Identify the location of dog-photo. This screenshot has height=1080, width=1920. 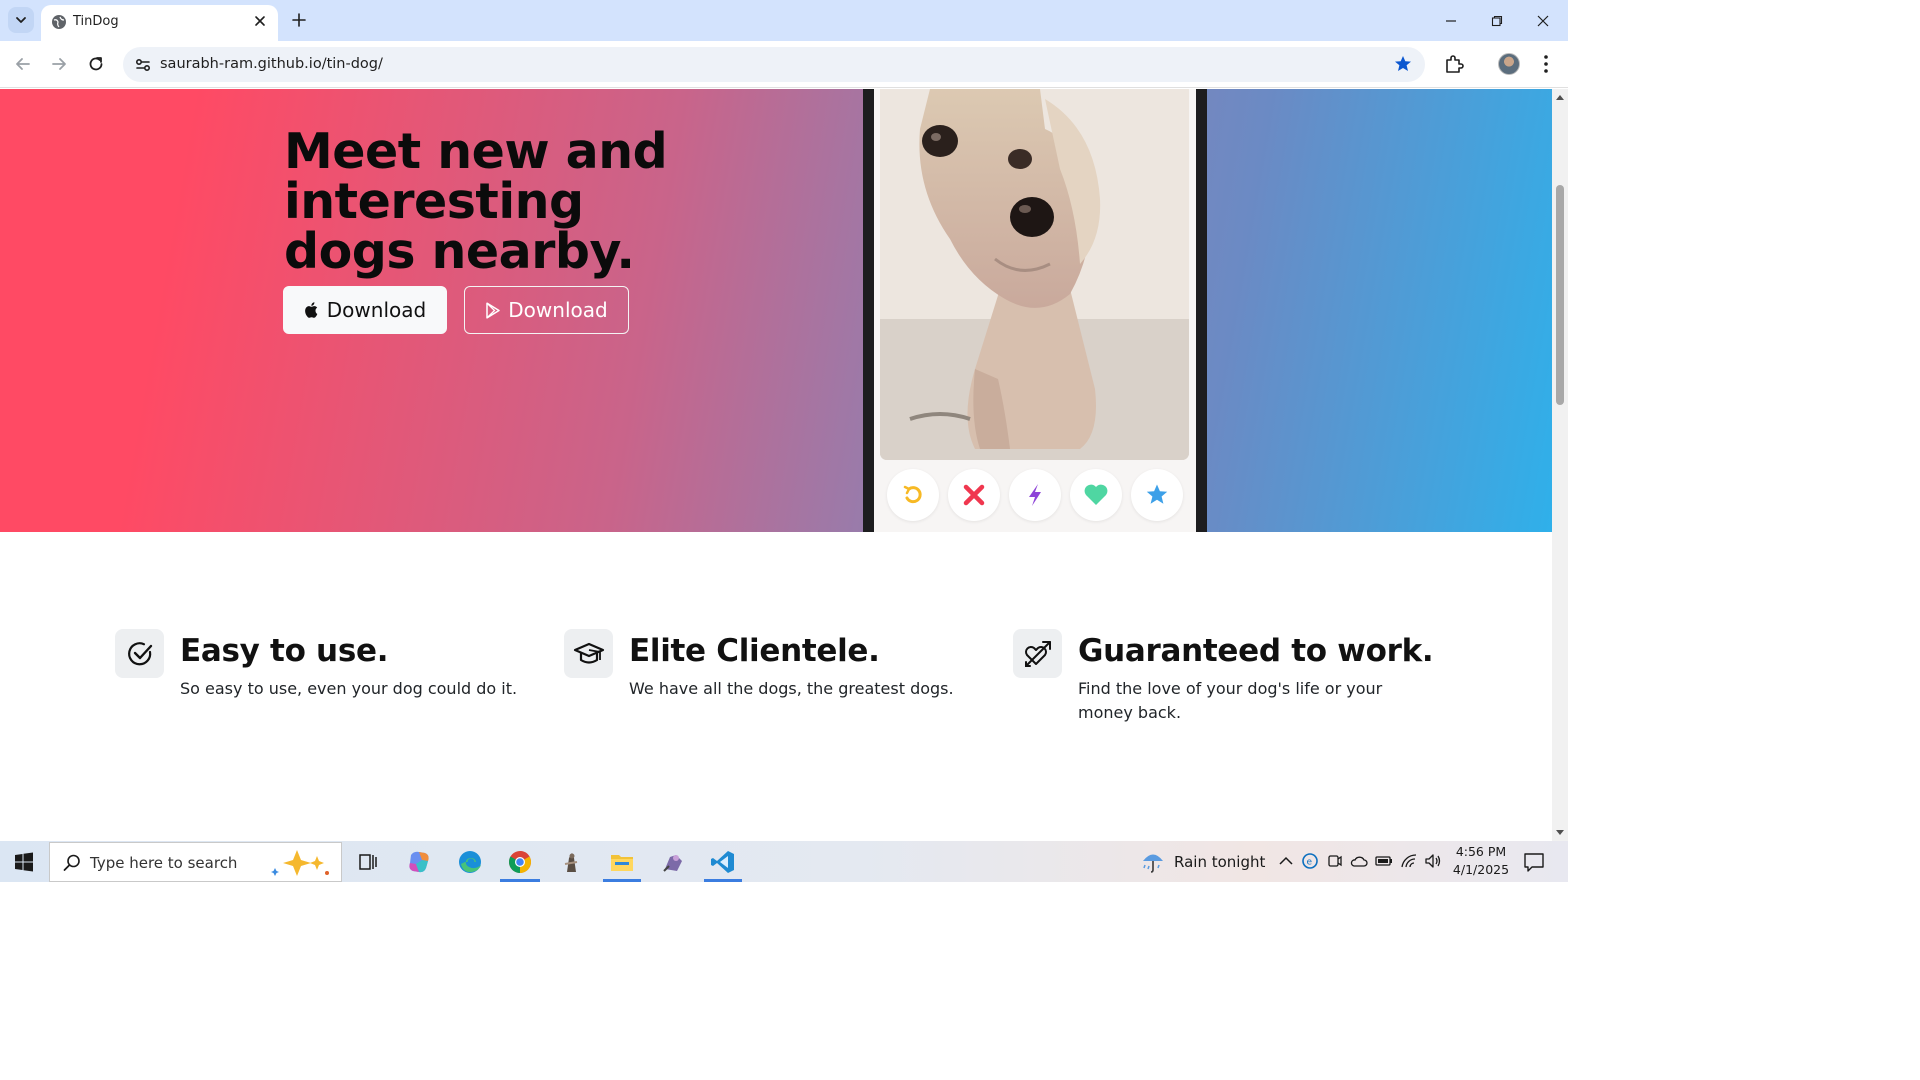
(1034, 274).